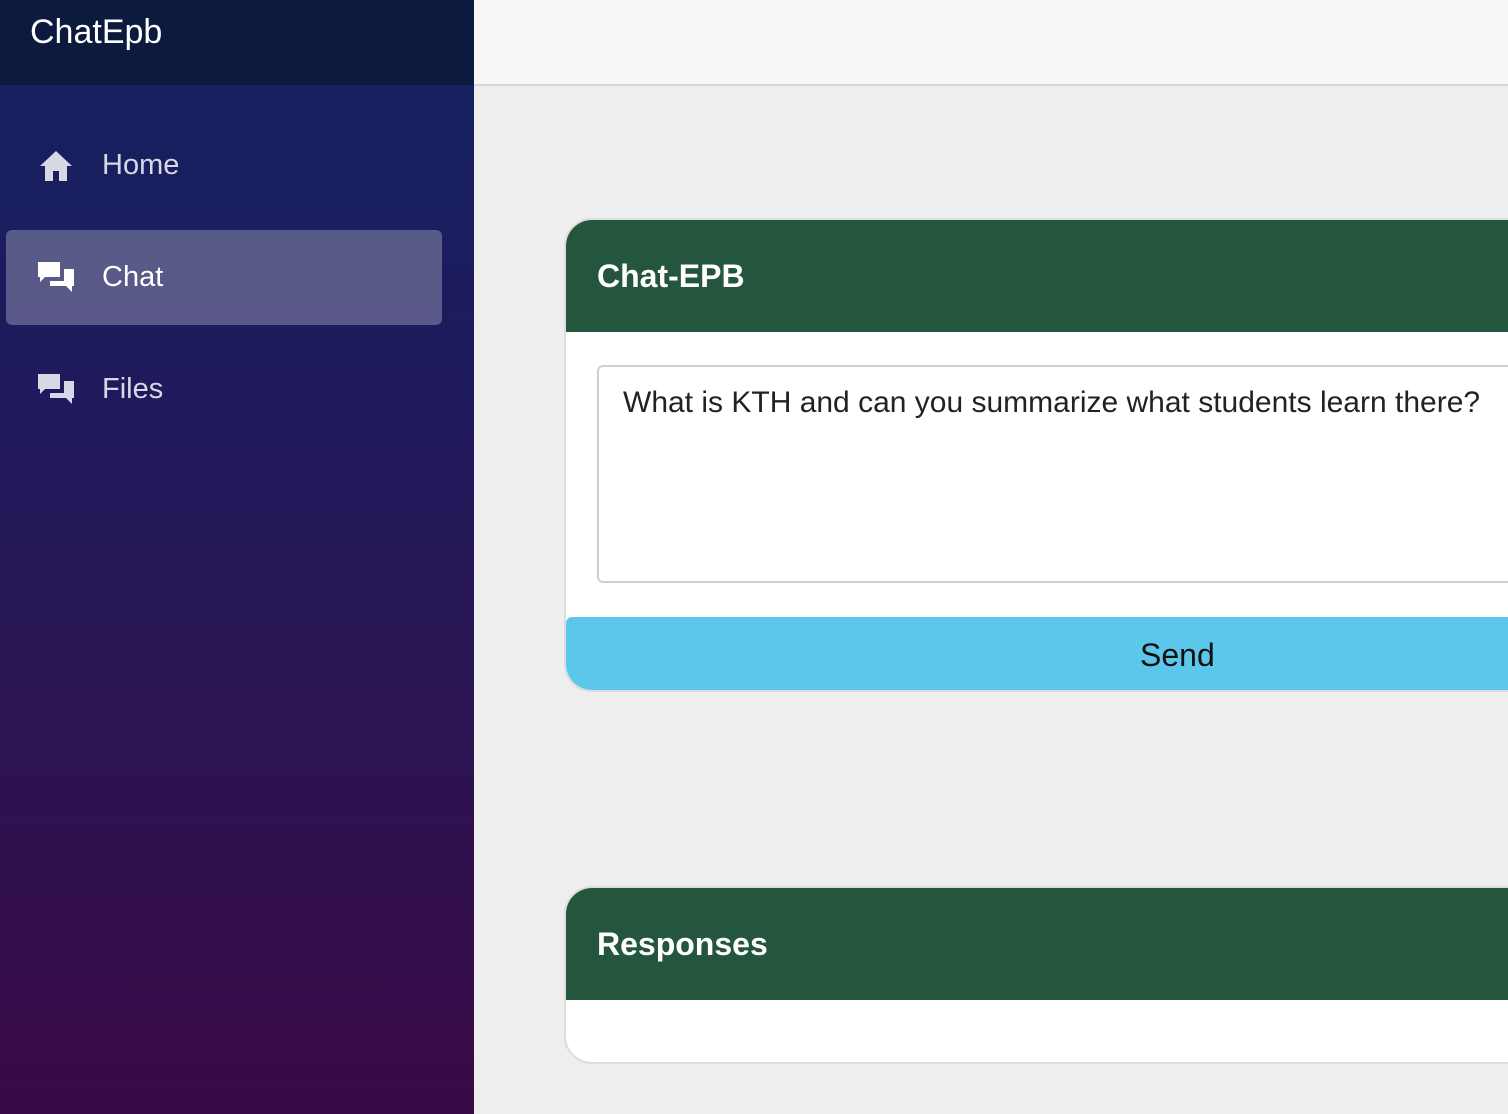  I want to click on send-button-label: Send, so click(1177, 655).